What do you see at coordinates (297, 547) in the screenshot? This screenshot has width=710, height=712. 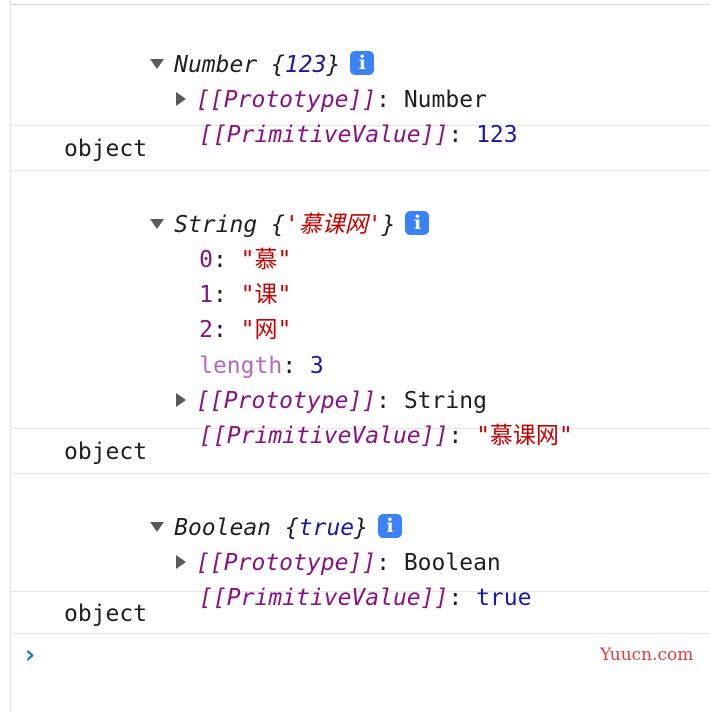 I see `prototype-row: [[Prototype]]: Boolean` at bounding box center [297, 547].